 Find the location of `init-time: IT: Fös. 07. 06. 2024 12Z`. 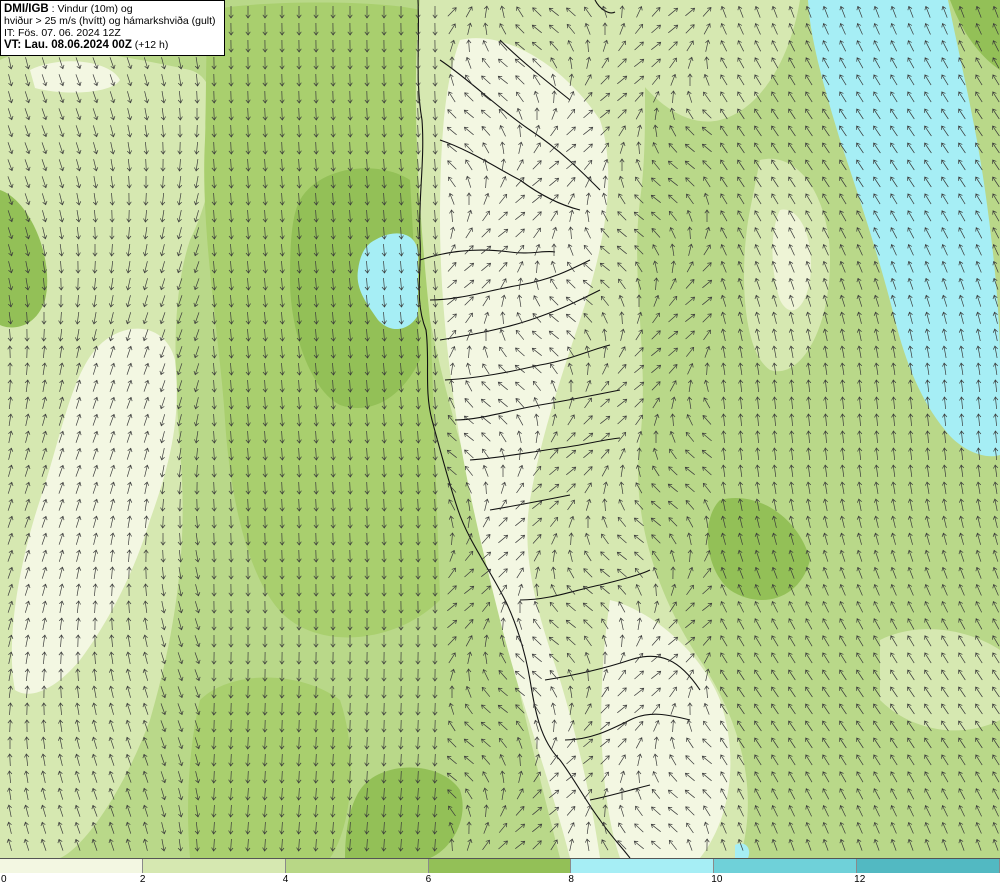

init-time: IT: Fös. 07. 06. 2024 12Z is located at coordinates (62, 33).